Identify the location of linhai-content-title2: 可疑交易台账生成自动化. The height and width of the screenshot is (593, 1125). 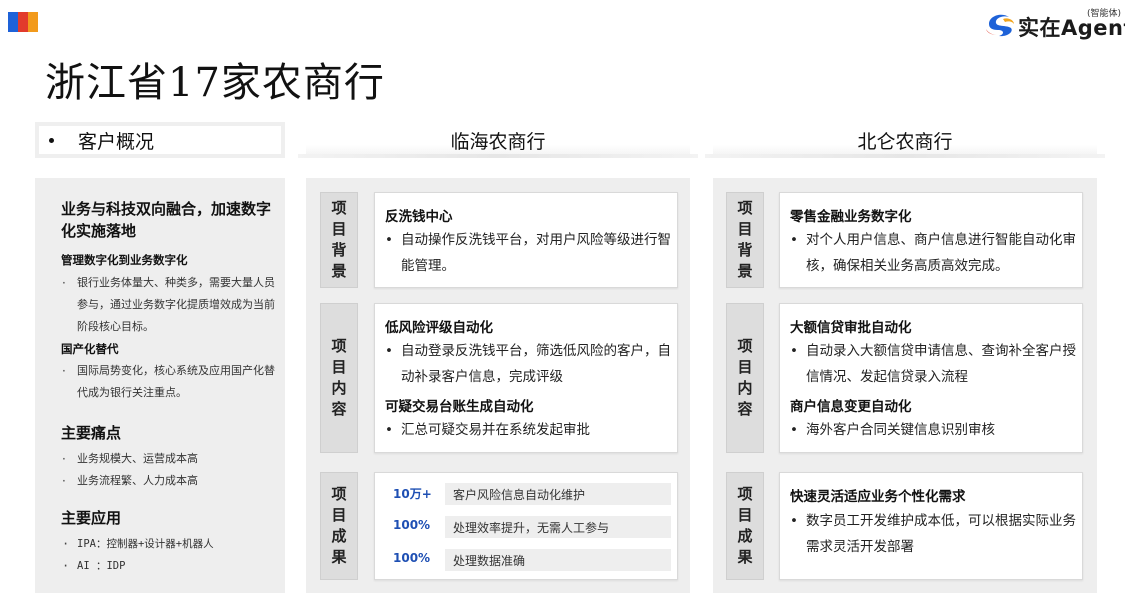
(459, 407).